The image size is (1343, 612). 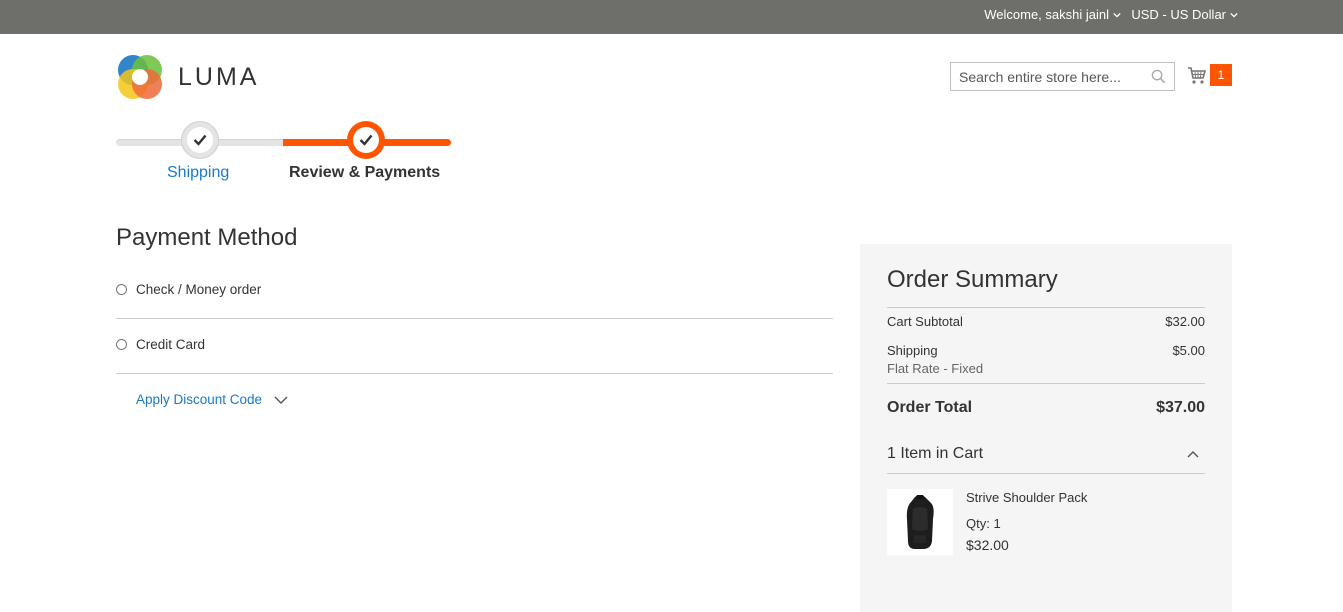 I want to click on payment-option-credit-card: Credit Card, so click(x=160, y=344).